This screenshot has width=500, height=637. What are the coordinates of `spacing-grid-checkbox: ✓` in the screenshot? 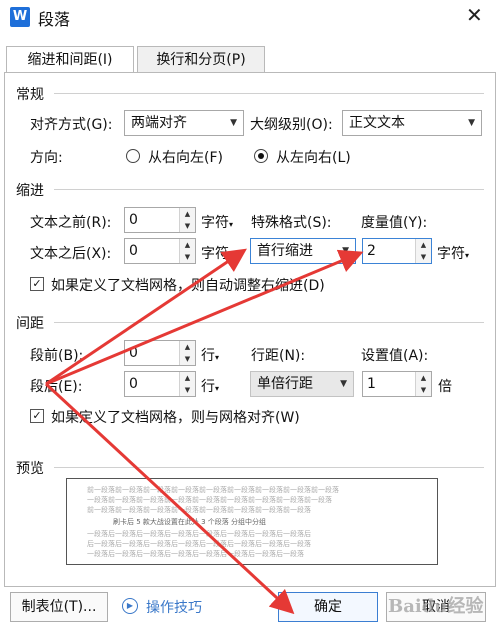 It's located at (37, 416).